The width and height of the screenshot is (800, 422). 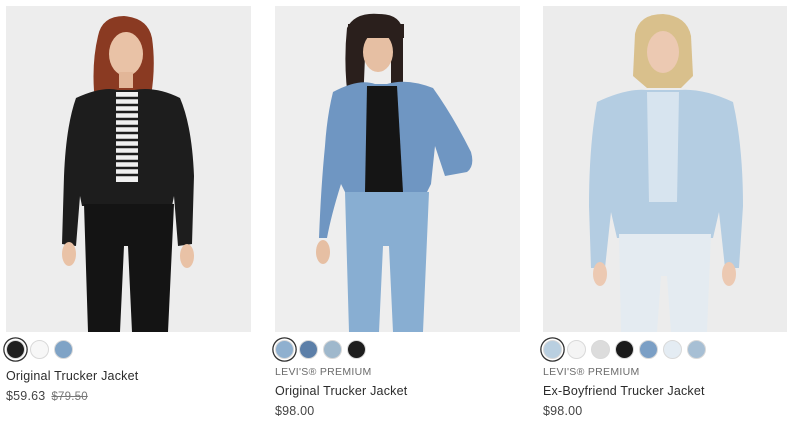 What do you see at coordinates (26, 396) in the screenshot?
I see `sale-price: $59.63` at bounding box center [26, 396].